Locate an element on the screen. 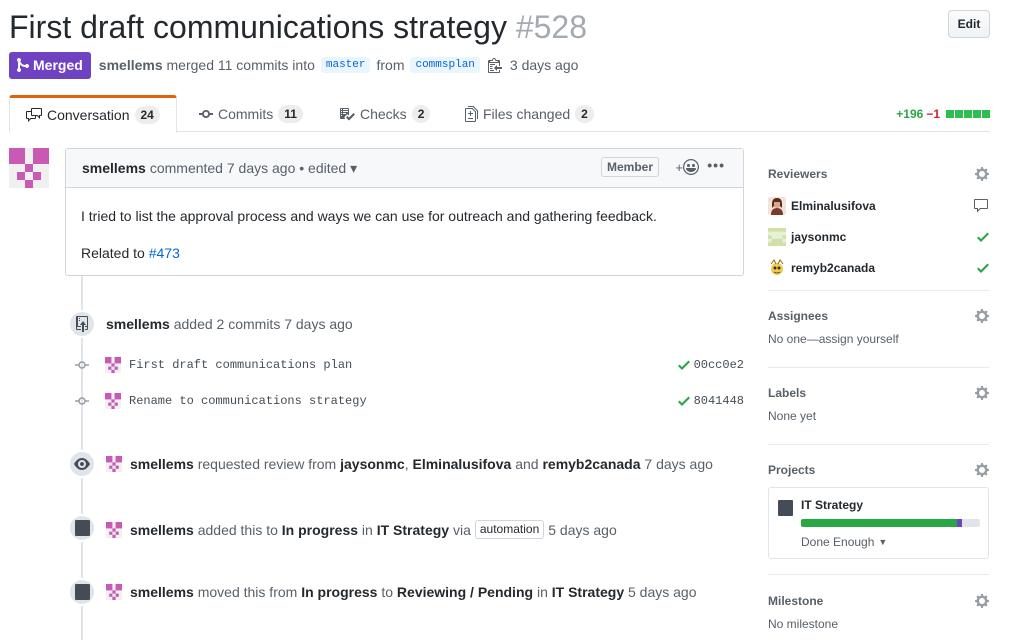  tab-conversation: Conversation 24 is located at coordinates (93, 114).